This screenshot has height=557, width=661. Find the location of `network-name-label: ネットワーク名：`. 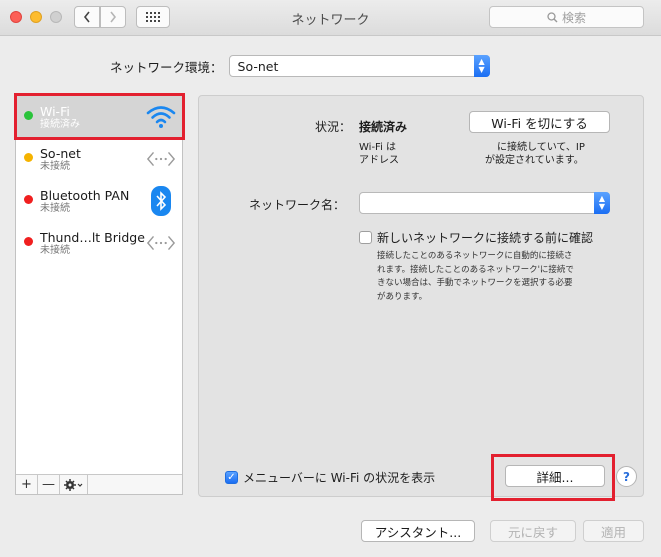

network-name-label: ネットワーク名： is located at coordinates (297, 205).